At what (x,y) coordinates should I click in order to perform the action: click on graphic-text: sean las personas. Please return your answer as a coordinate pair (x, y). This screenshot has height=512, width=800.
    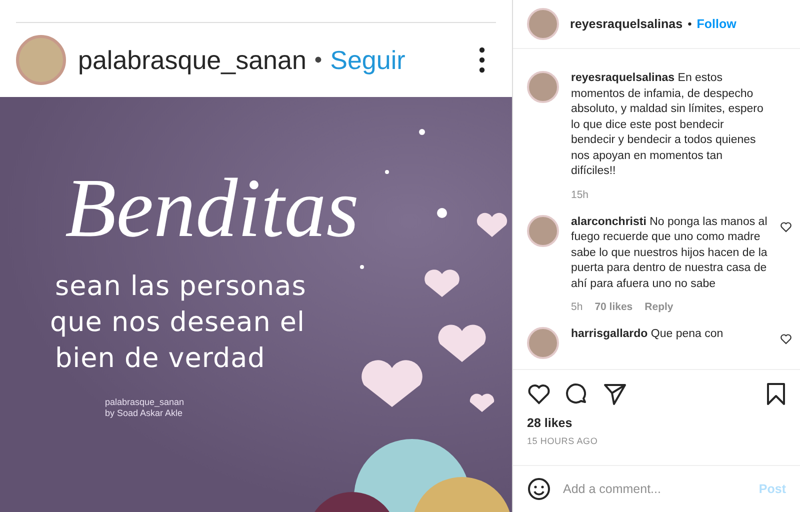
    Looking at the image, I should click on (181, 287).